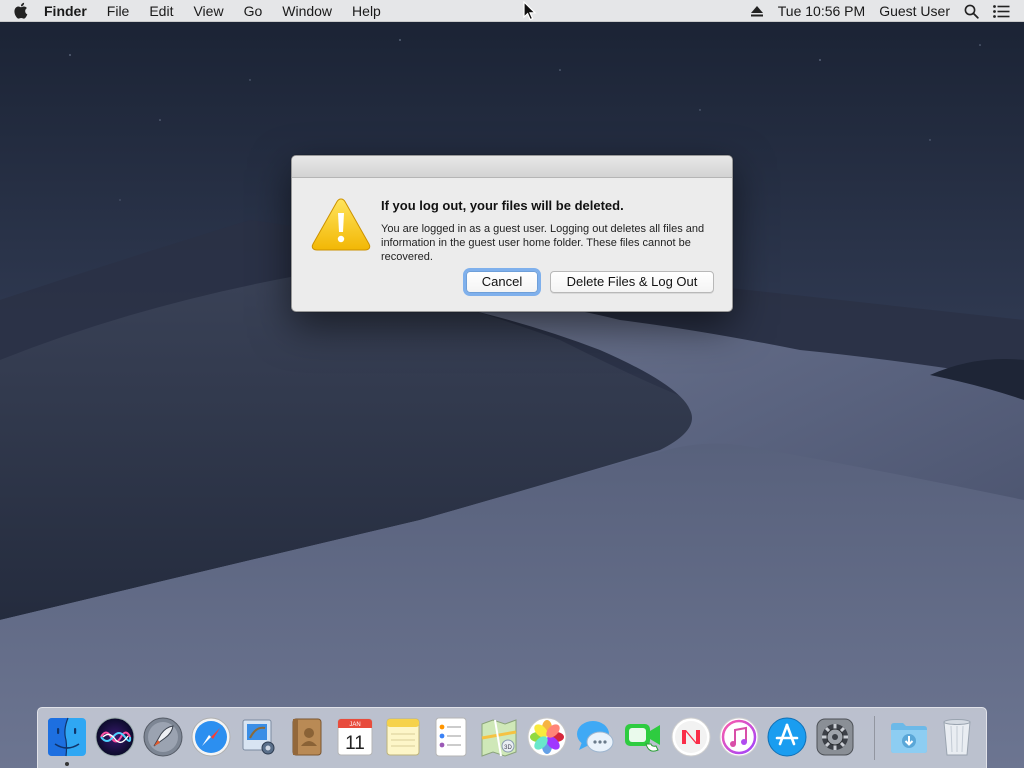  Describe the element at coordinates (259, 737) in the screenshot. I see `mail-icon` at that location.